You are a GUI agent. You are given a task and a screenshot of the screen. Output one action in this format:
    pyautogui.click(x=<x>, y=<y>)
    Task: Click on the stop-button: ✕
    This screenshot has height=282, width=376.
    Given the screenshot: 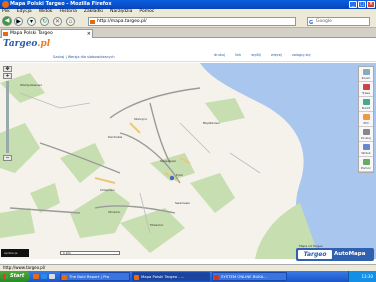 What is the action you would take?
    pyautogui.click(x=57, y=21)
    